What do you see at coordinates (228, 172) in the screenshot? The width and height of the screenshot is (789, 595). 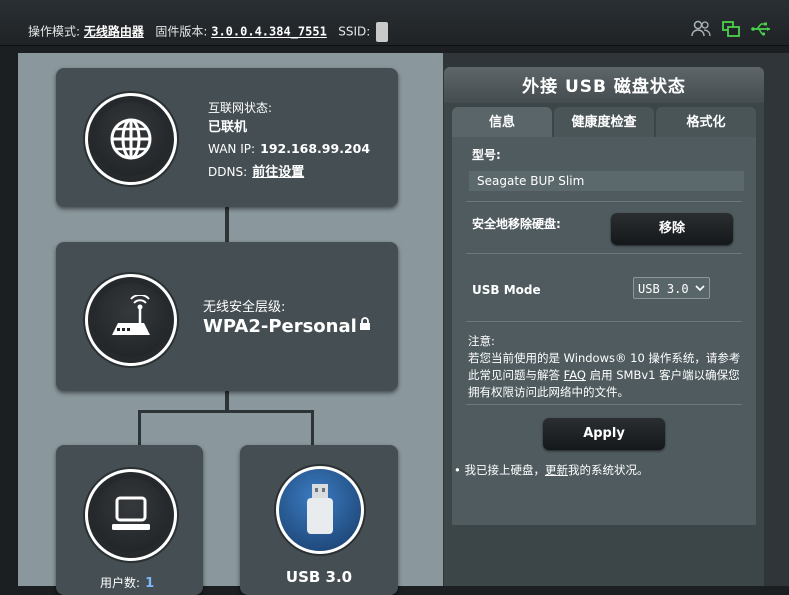 I see `ddns-label: DDNS:` at bounding box center [228, 172].